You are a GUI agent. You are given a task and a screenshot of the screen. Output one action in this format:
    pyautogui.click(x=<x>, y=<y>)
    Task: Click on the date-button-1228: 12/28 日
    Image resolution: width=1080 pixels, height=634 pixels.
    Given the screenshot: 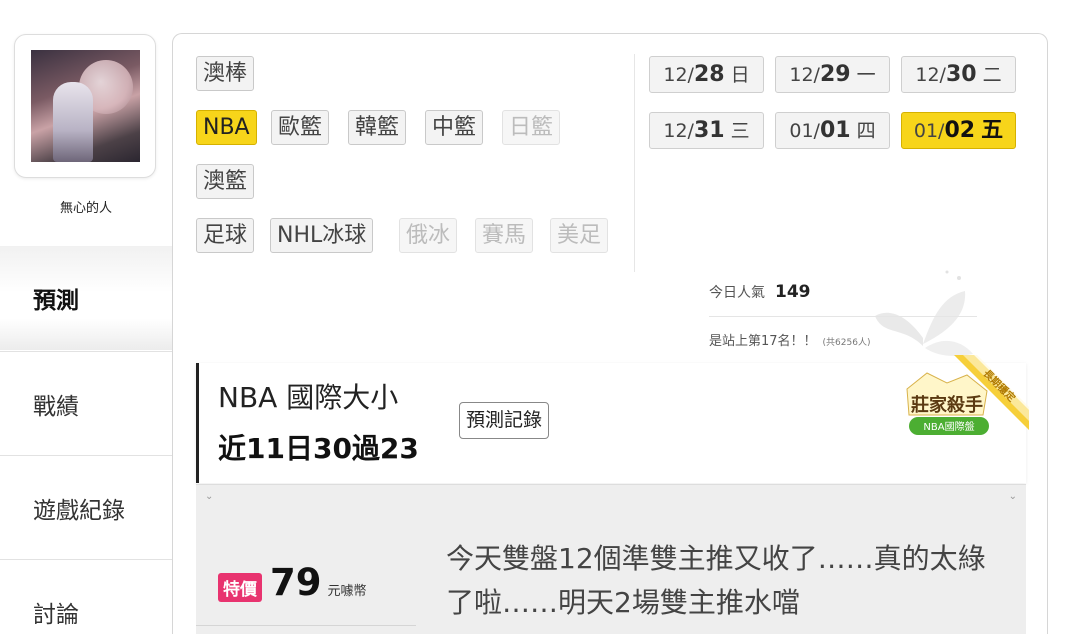 What is the action you would take?
    pyautogui.click(x=706, y=74)
    